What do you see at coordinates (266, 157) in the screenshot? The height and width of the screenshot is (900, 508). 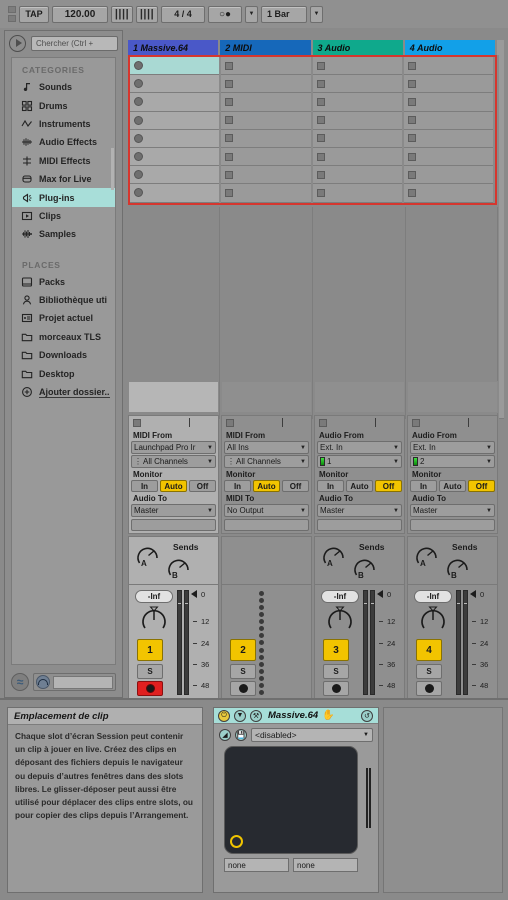 I see `clip-slot-t2-s6` at bounding box center [266, 157].